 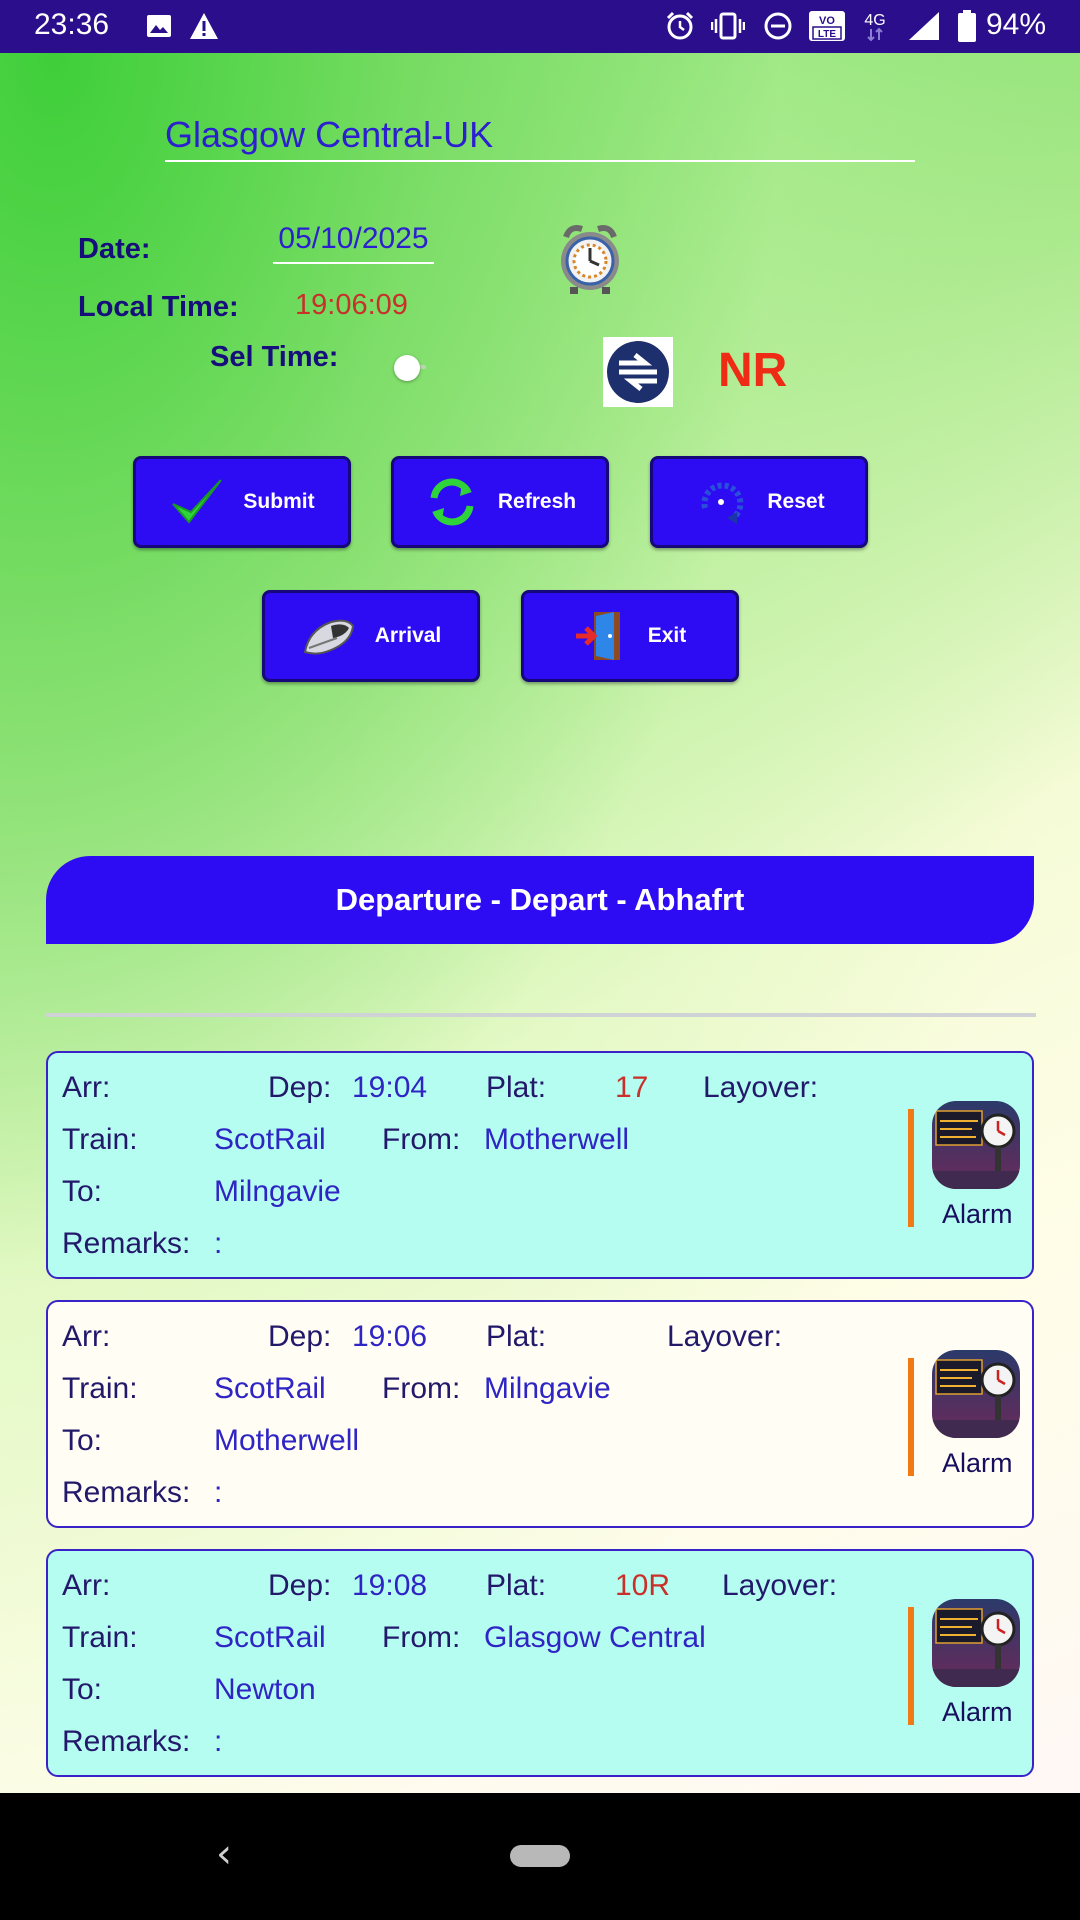 What do you see at coordinates (159, 26) in the screenshot?
I see `image-icon` at bounding box center [159, 26].